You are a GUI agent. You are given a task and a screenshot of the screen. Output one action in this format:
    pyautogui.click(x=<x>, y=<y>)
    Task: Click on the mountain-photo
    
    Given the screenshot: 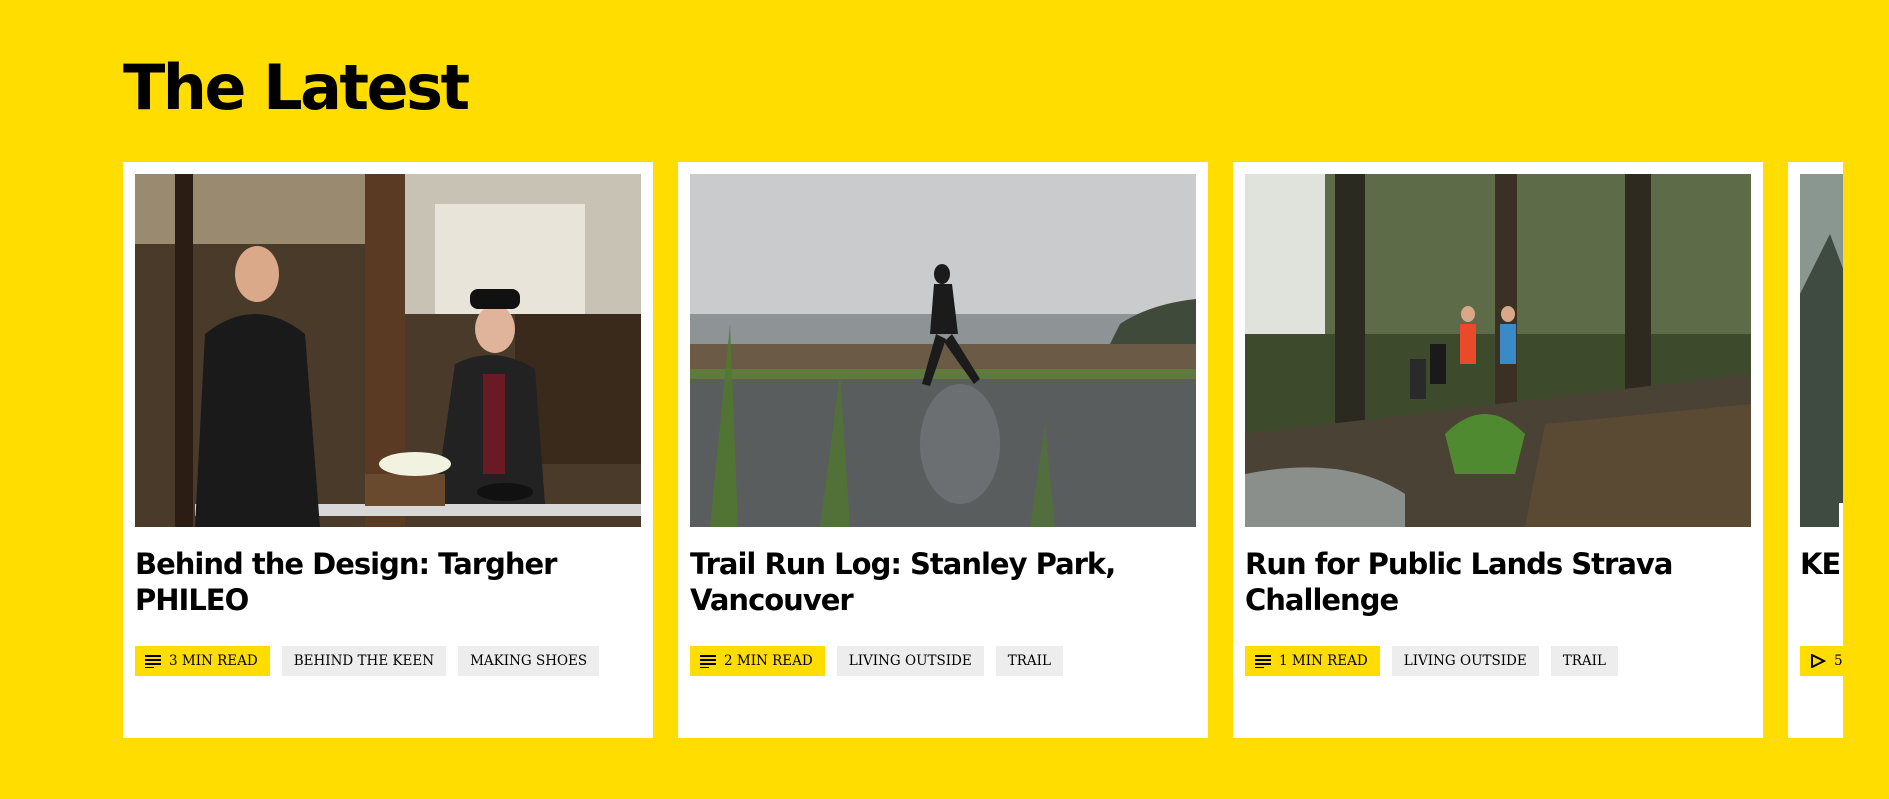 What is the action you would take?
    pyautogui.click(x=1821, y=350)
    